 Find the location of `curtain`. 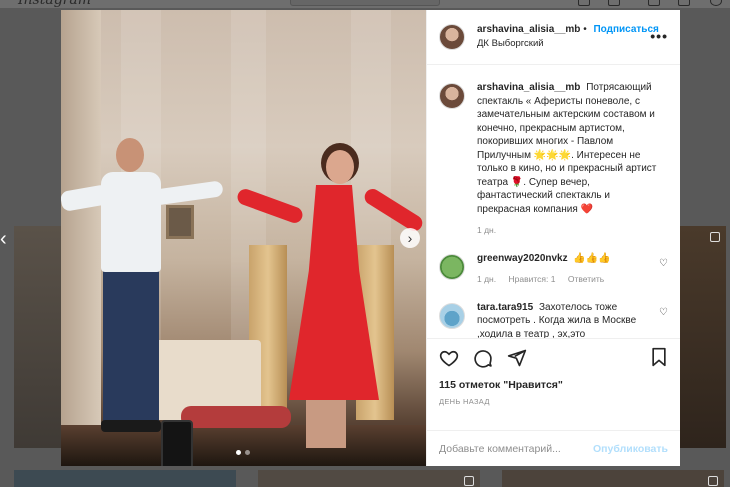

curtain is located at coordinates (81, 220).